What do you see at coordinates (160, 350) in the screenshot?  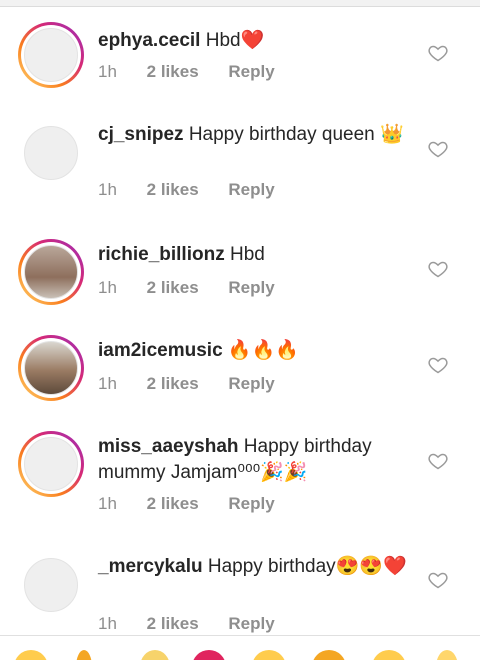 I see `comment-username: iam2icemusic` at bounding box center [160, 350].